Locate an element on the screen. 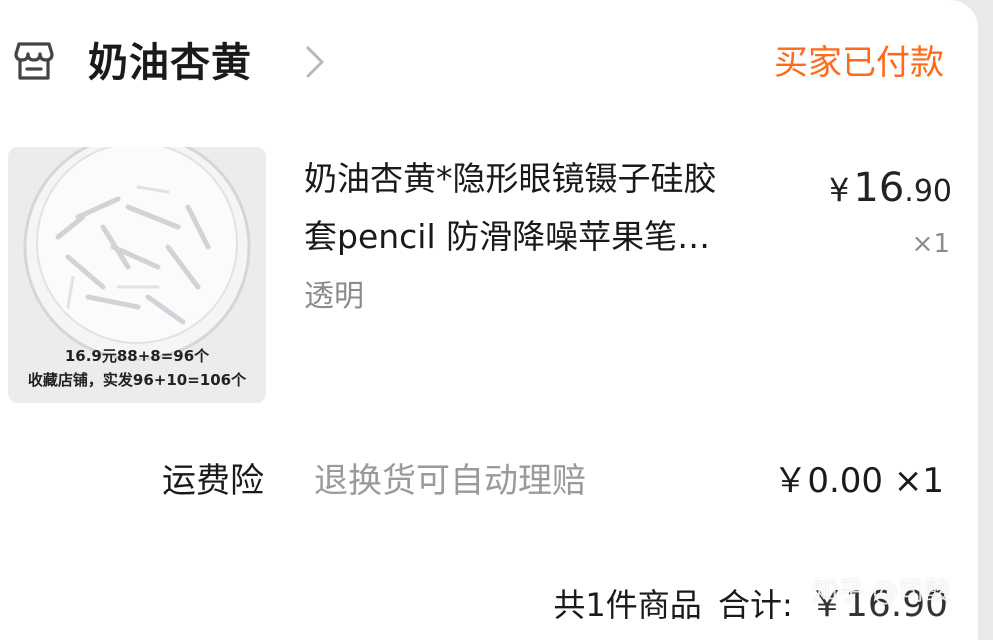 This screenshot has width=993, height=640. chevron-right-icon is located at coordinates (315, 62).